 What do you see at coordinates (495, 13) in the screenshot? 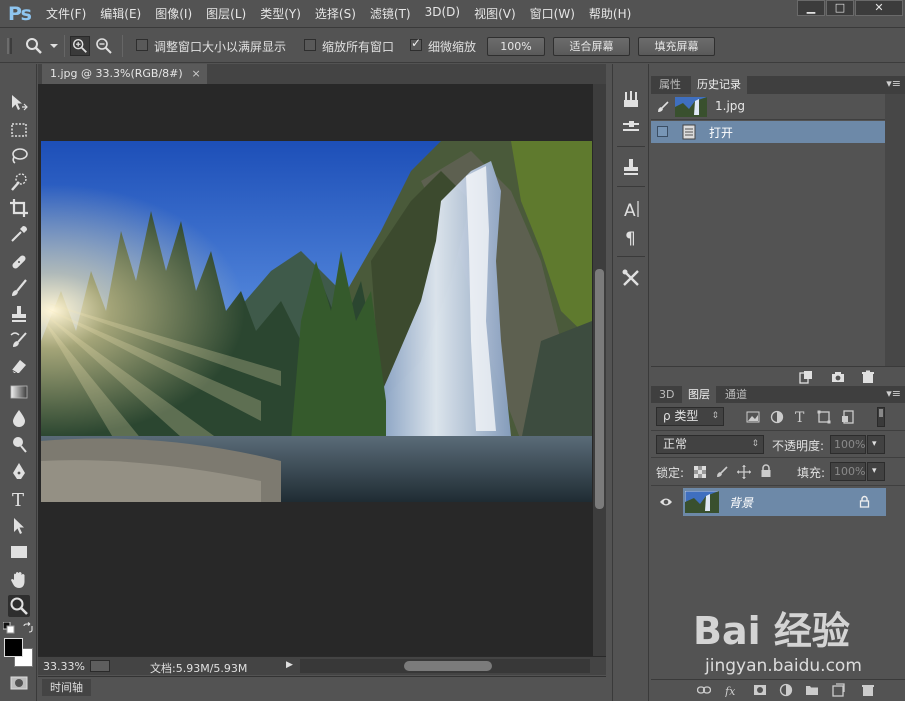
I see `menu-view: 视图(V)` at bounding box center [495, 13].